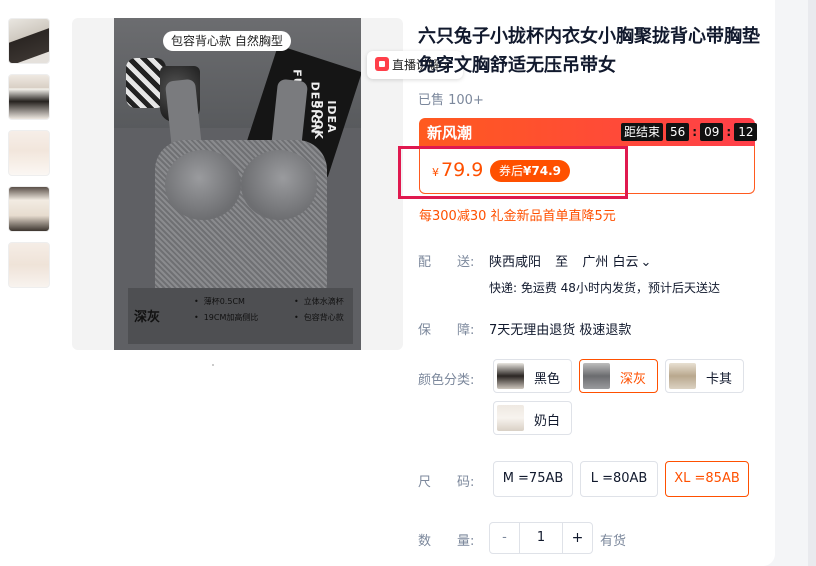  I want to click on spec-item: 包容背心款, so click(319, 318).